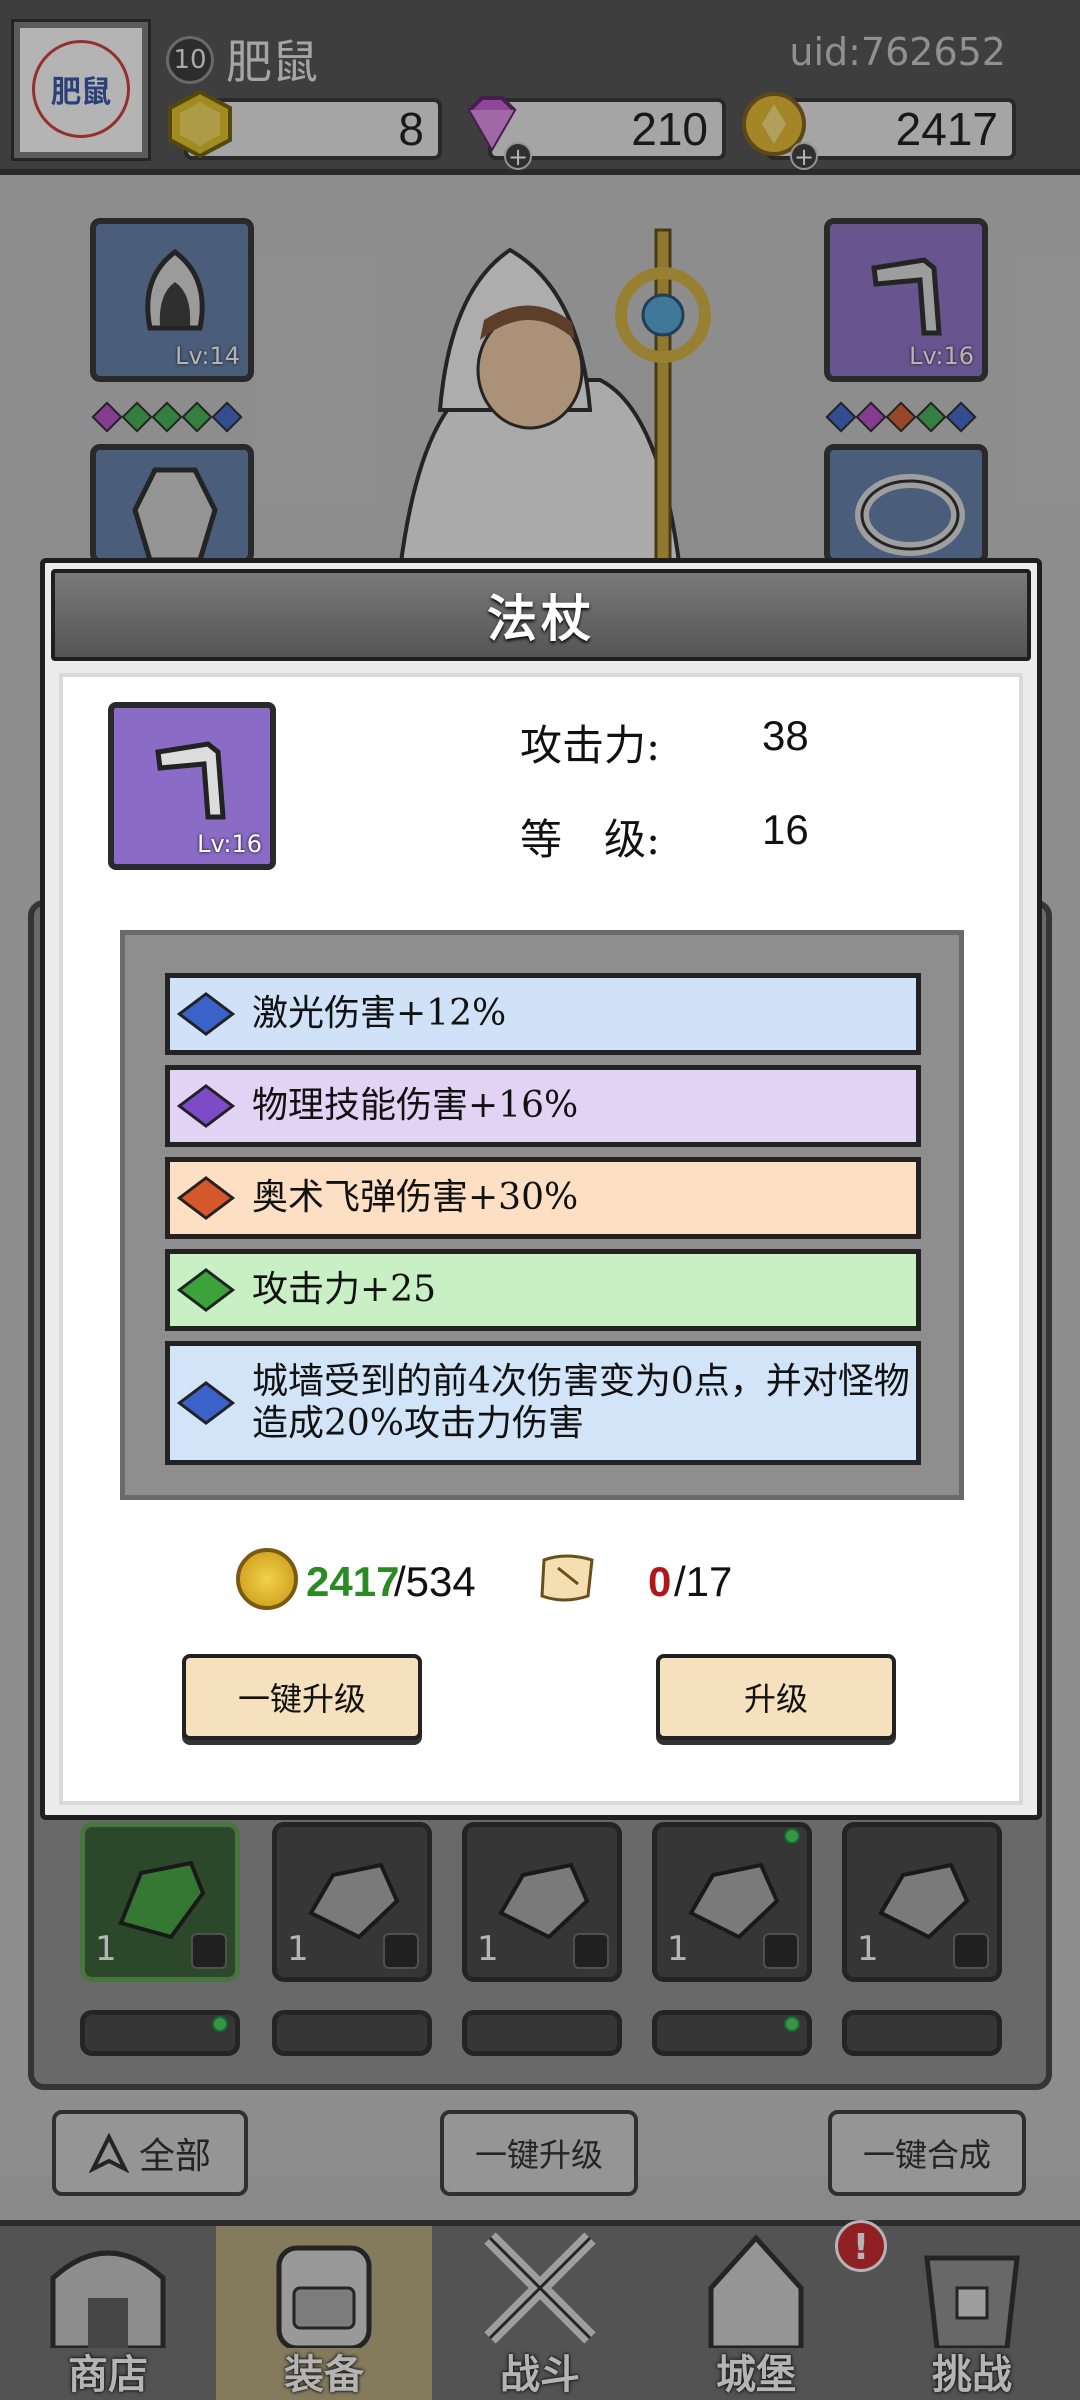  What do you see at coordinates (590, 839) in the screenshot?
I see `level-label: 等 级:` at bounding box center [590, 839].